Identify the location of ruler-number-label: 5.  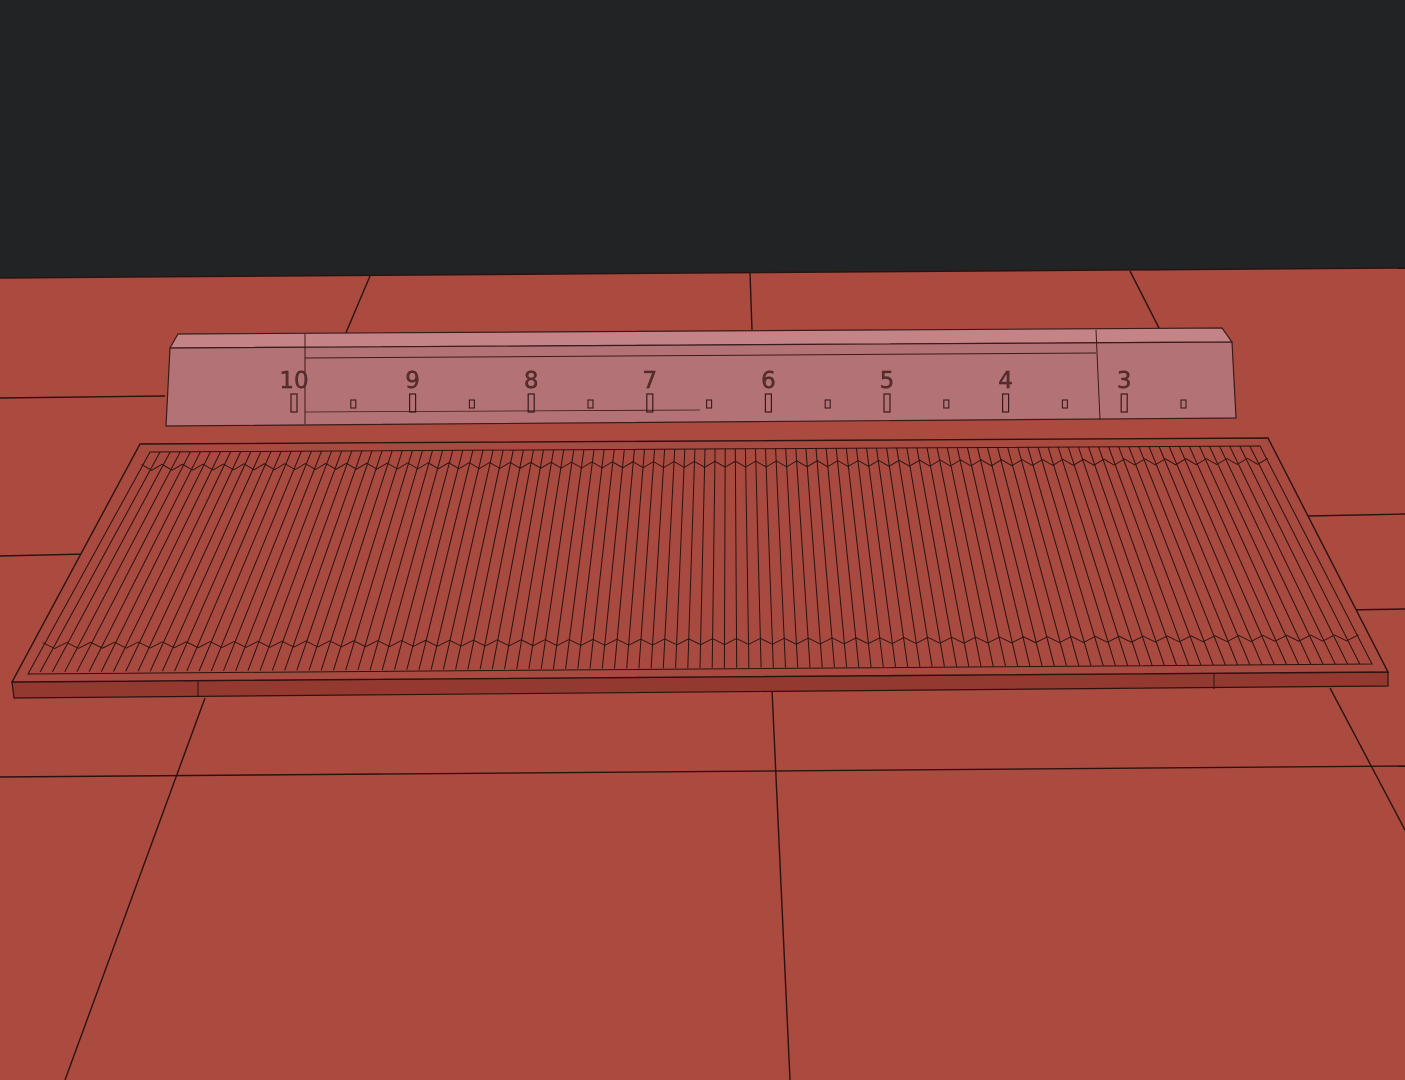
(887, 381).